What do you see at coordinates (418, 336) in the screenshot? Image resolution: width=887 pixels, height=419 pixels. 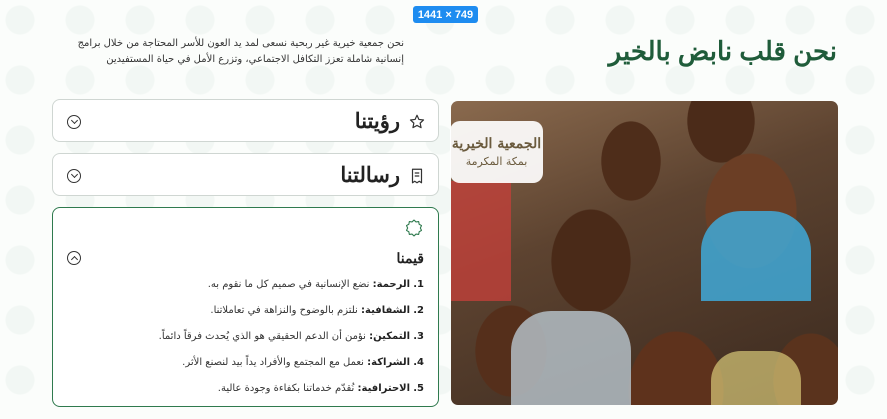 I see `value-number: 3.` at bounding box center [418, 336].